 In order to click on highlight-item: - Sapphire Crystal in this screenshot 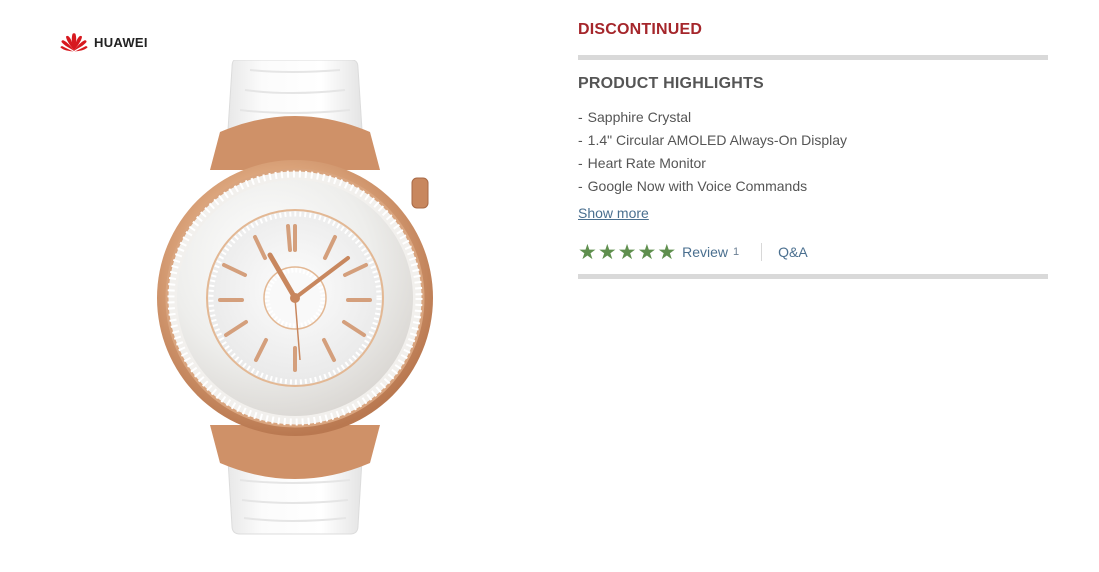, I will do `click(635, 117)`.